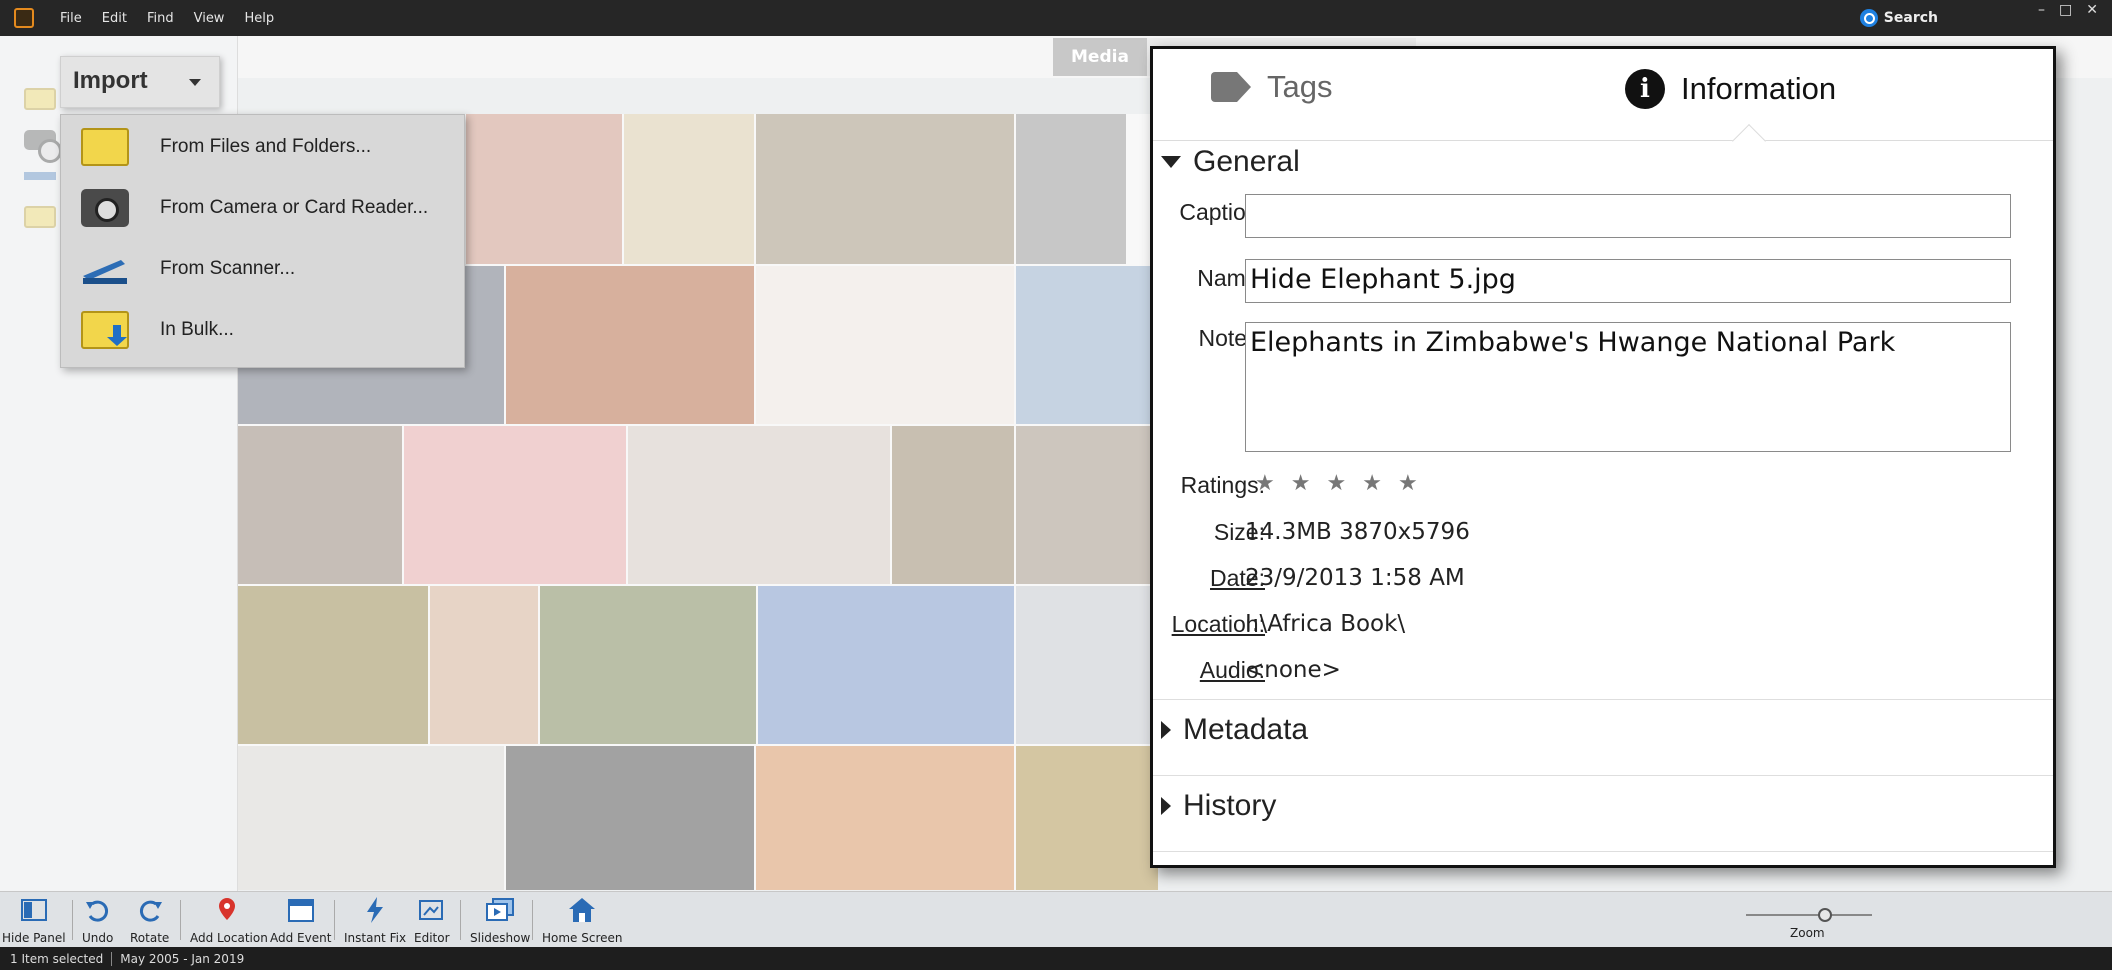 The image size is (2112, 970). Describe the element at coordinates (1325, 624) in the screenshot. I see `location-value: I:\Africa Book\` at that location.